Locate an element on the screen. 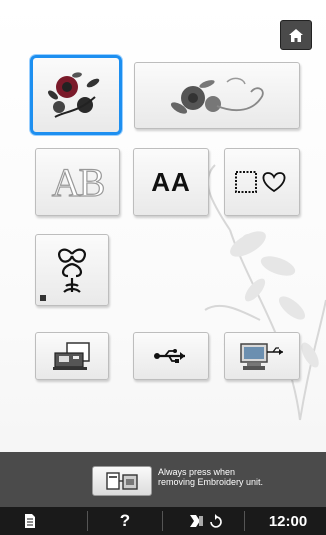  note-line-2: removing Embroidery unit. is located at coordinates (211, 482).